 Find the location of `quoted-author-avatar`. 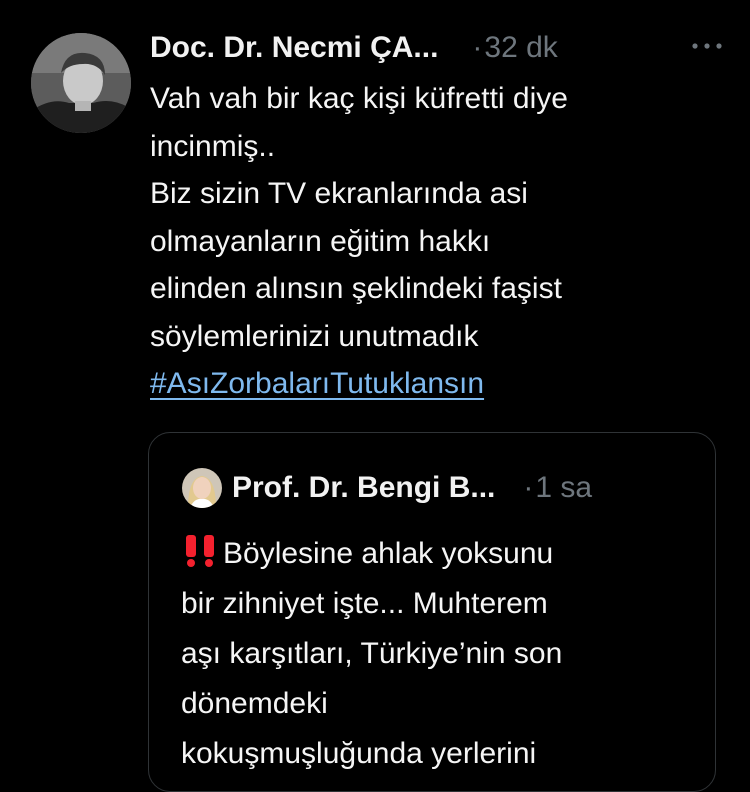

quoted-author-avatar is located at coordinates (202, 488).